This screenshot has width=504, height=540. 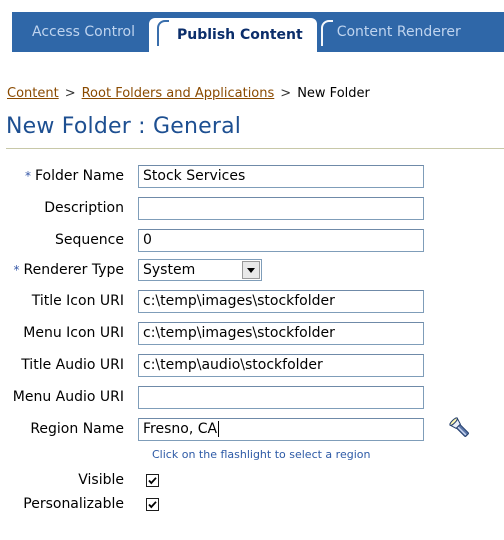 What do you see at coordinates (255, 148) in the screenshot?
I see `title-divider` at bounding box center [255, 148].